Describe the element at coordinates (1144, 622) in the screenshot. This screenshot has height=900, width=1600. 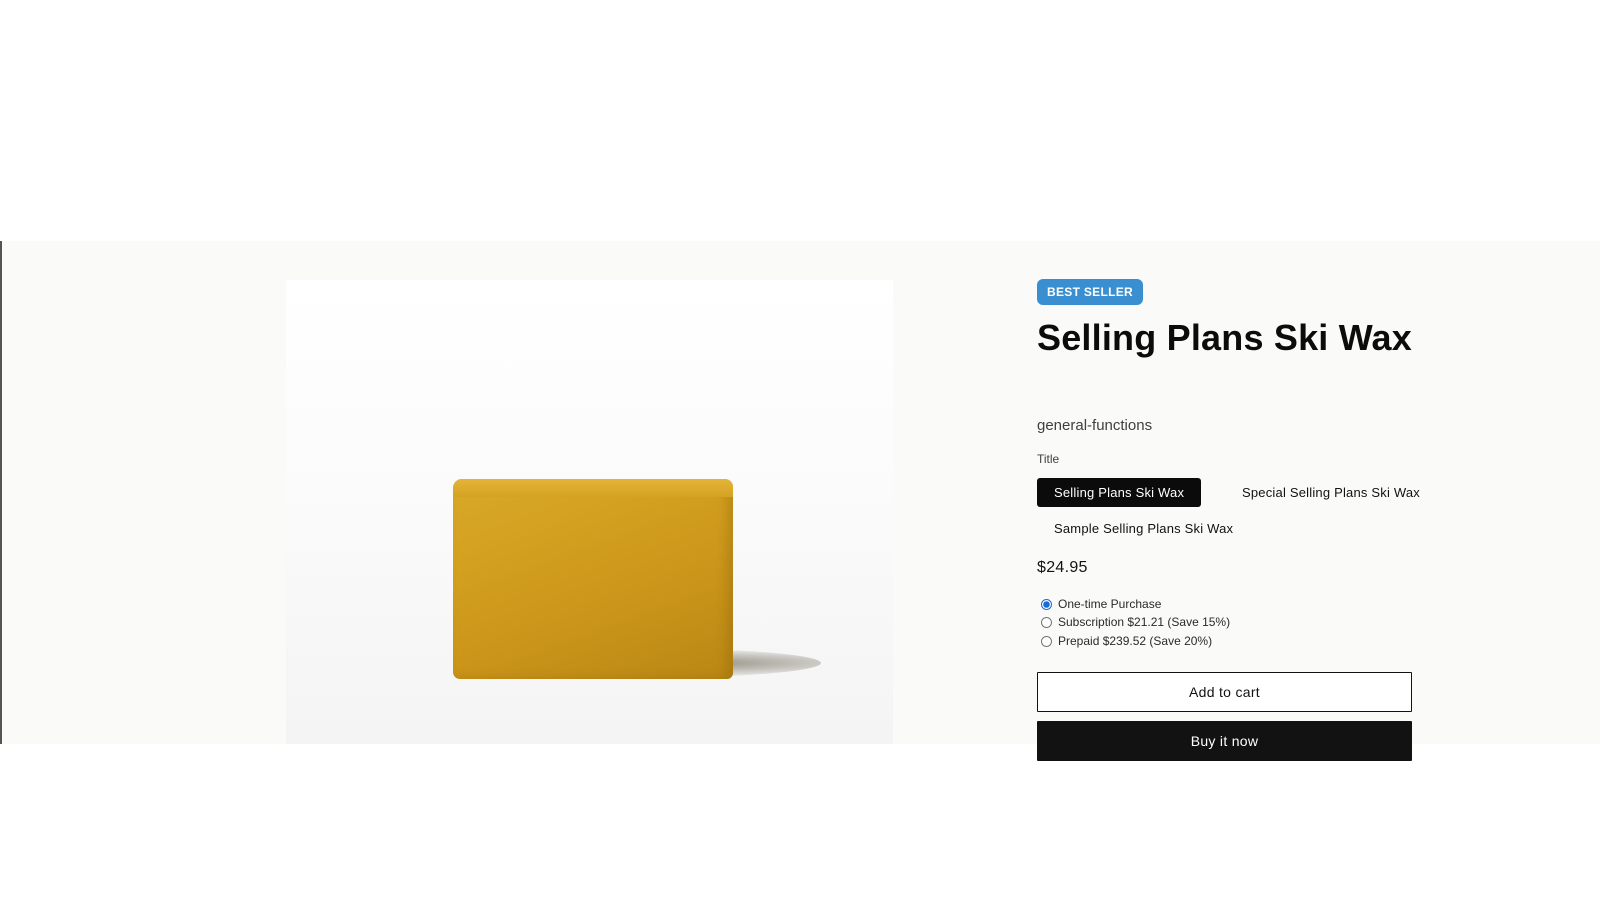
I see `plan-subscription-label: Subscription $21.21 (Save 15%)` at that location.